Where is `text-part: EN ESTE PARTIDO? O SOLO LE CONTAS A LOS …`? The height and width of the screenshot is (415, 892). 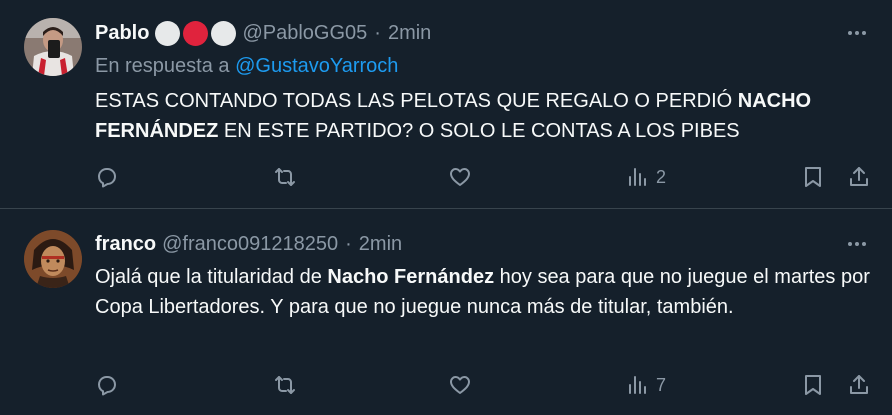
text-part: EN ESTE PARTIDO? O SOLO LE CONTAS A LOS … is located at coordinates (479, 131).